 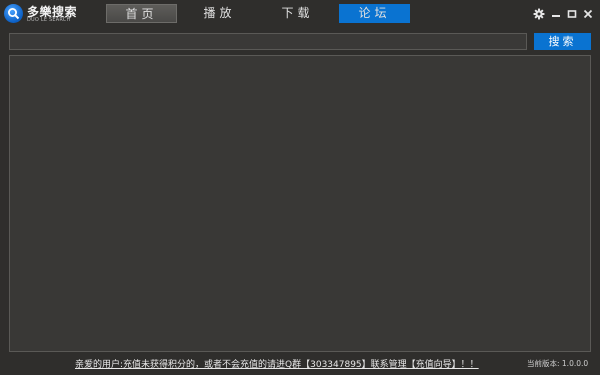 I want to click on gear-icon, so click(x=539, y=13).